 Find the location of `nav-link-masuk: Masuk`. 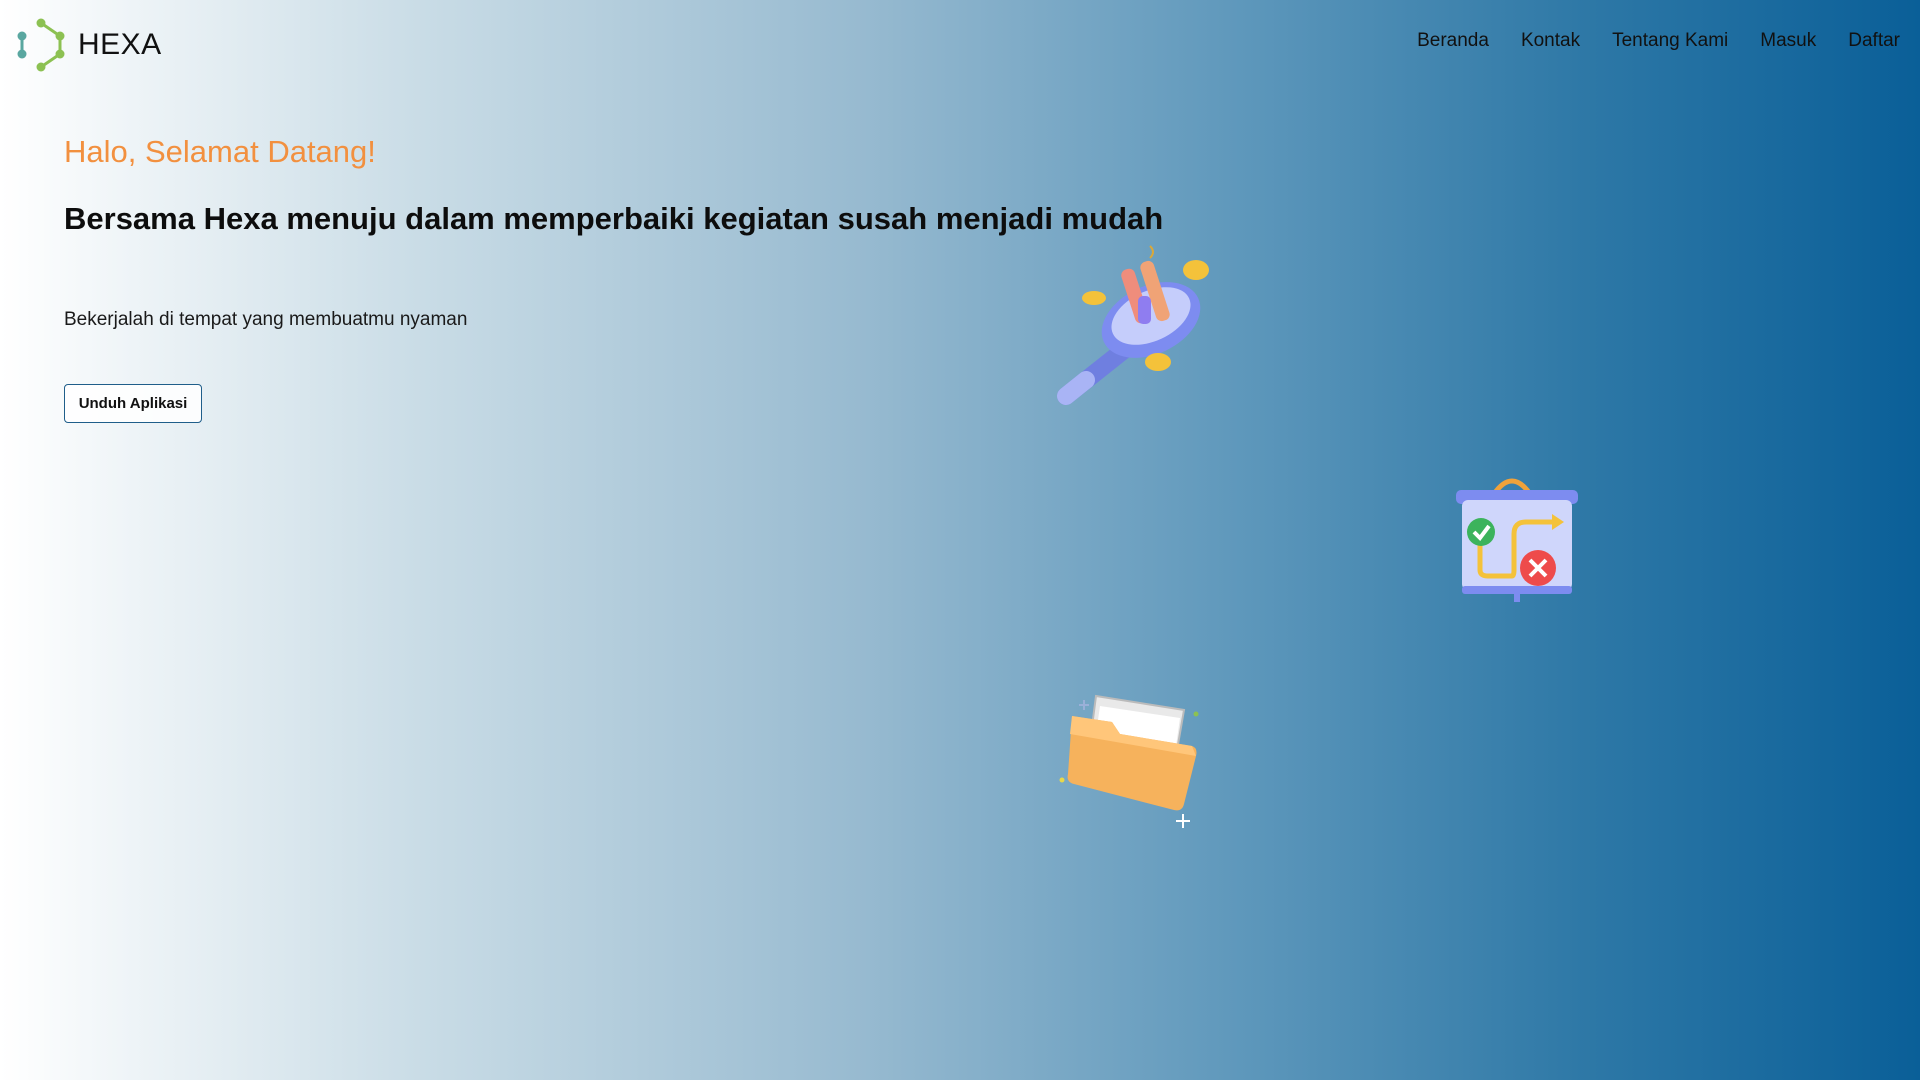

nav-link-masuk: Masuk is located at coordinates (1788, 41).